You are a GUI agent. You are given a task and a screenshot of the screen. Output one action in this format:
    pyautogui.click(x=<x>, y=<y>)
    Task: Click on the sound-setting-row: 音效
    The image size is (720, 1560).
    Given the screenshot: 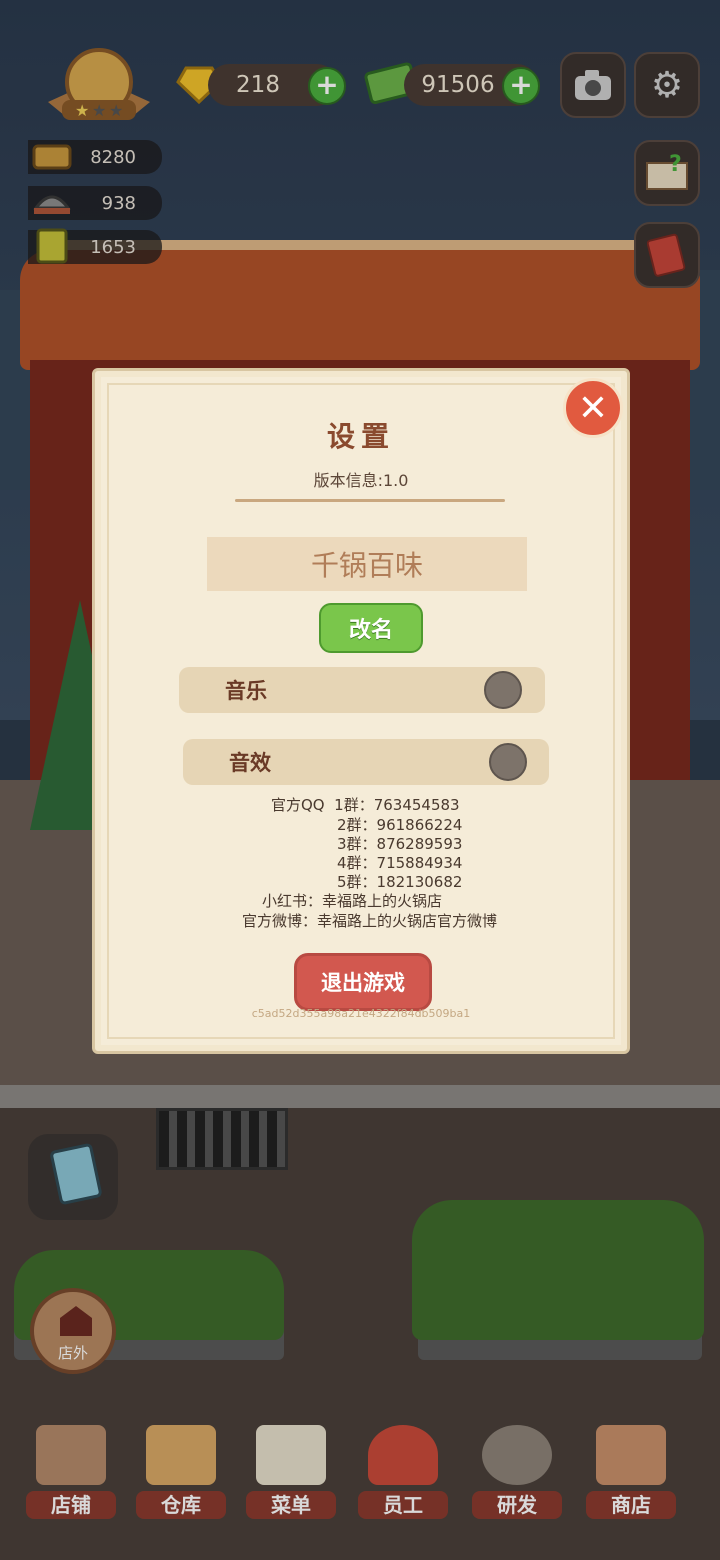 What is the action you would take?
    pyautogui.click(x=366, y=762)
    